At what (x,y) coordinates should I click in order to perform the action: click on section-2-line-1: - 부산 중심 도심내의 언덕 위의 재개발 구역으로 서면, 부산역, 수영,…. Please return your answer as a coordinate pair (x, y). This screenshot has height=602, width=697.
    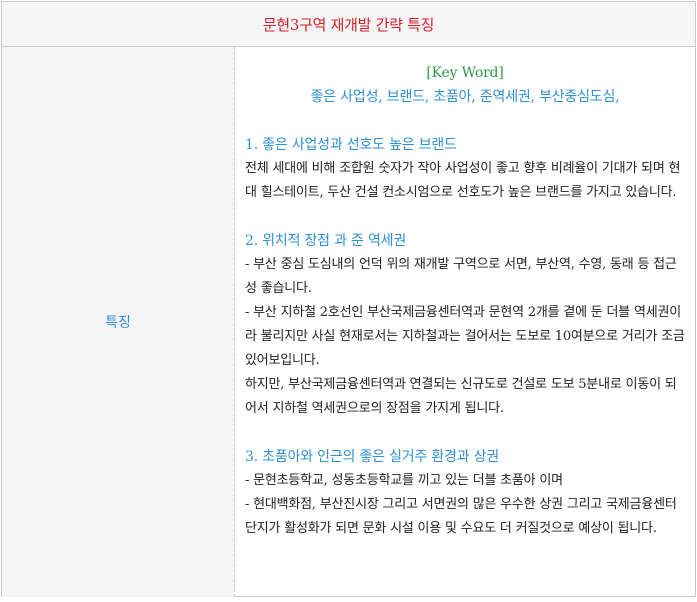
    Looking at the image, I should click on (461, 276).